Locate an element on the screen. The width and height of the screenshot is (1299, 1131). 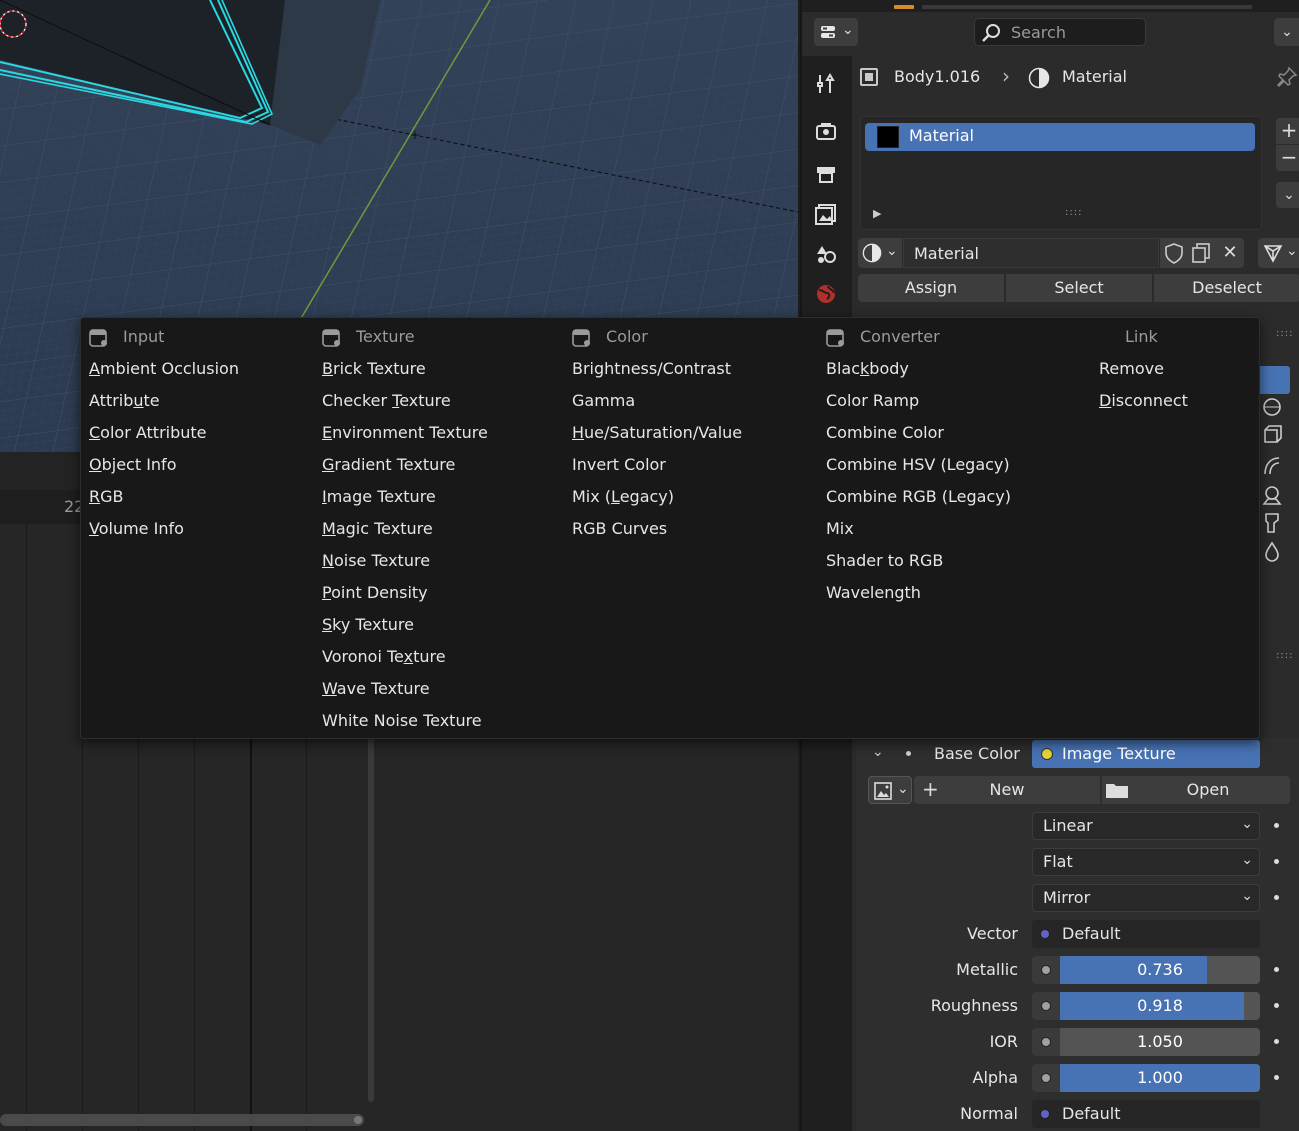
menu-item: Combine RGB (Legacy) is located at coordinates (918, 497).